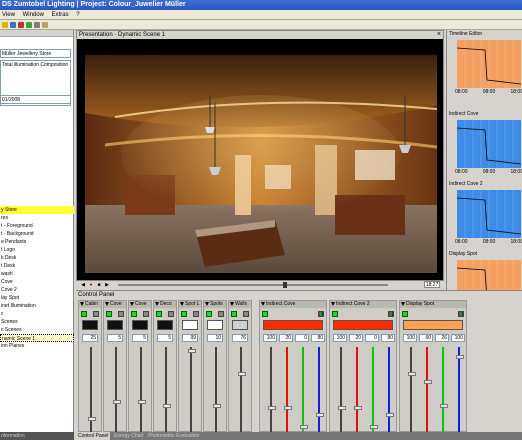 Image resolution: width=522 pixels, height=440 pixels. I want to click on tree-item: inet Illumination, so click(37, 306).